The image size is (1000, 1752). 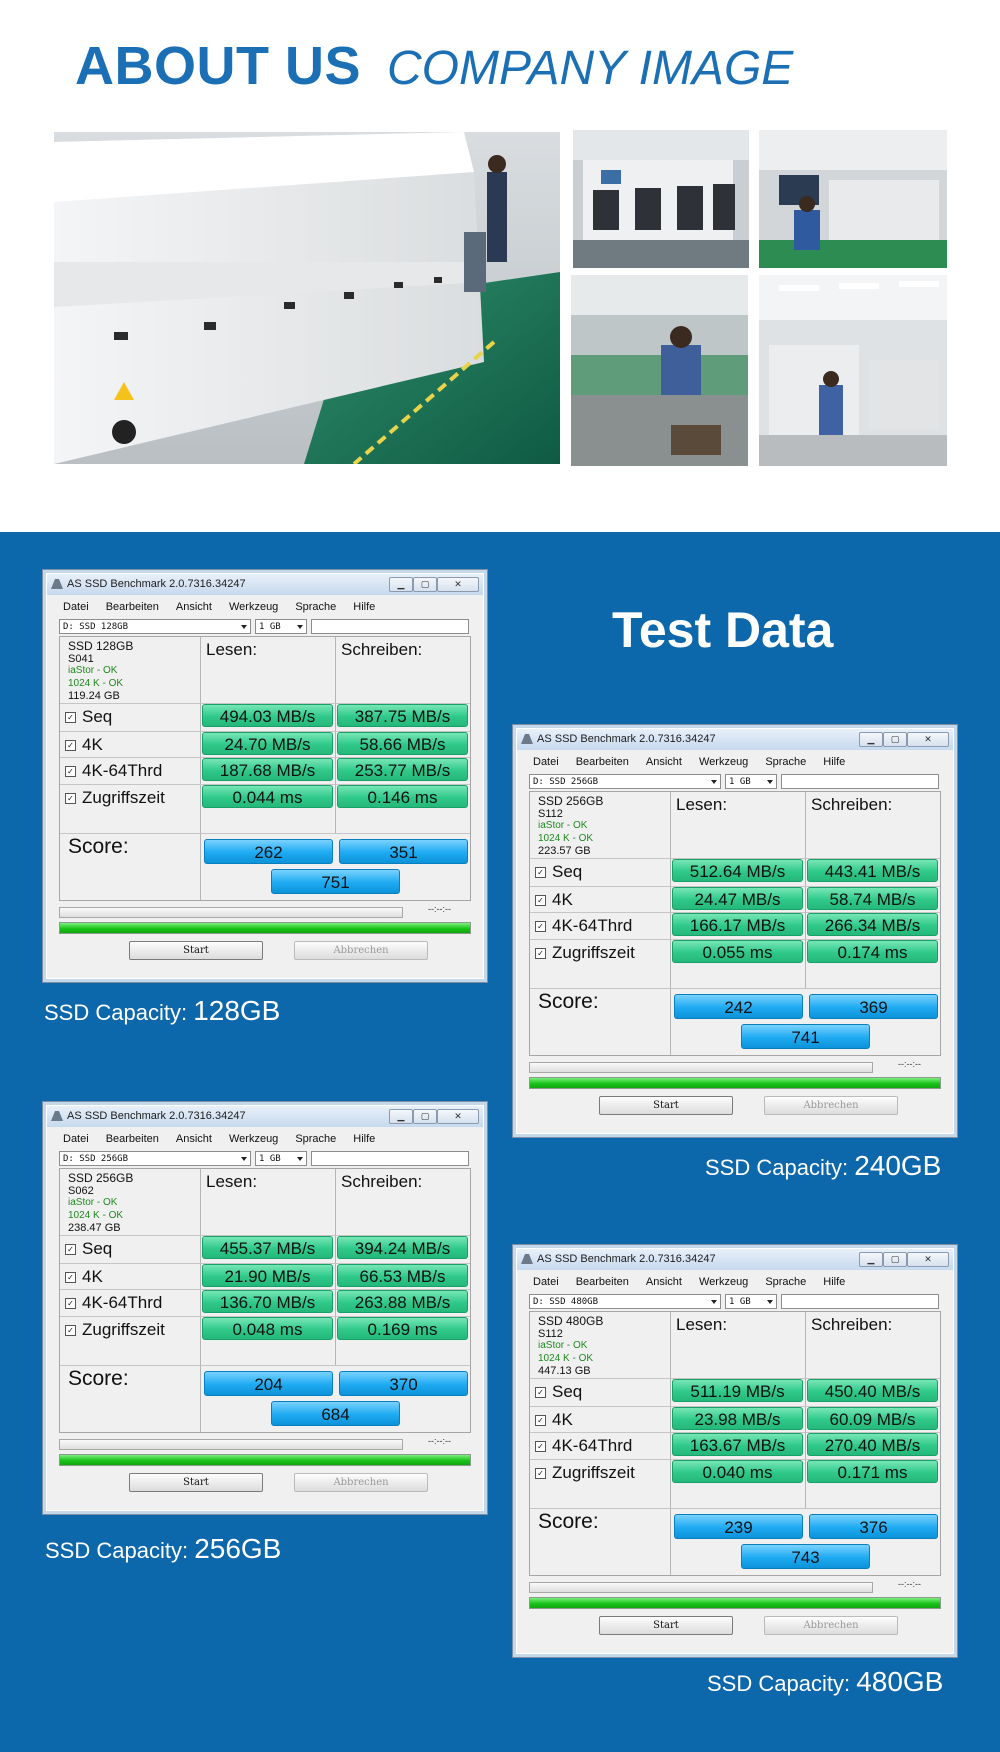 I want to click on read-value-4k-64thrd: 163.67 MB/s, so click(x=737, y=1444).